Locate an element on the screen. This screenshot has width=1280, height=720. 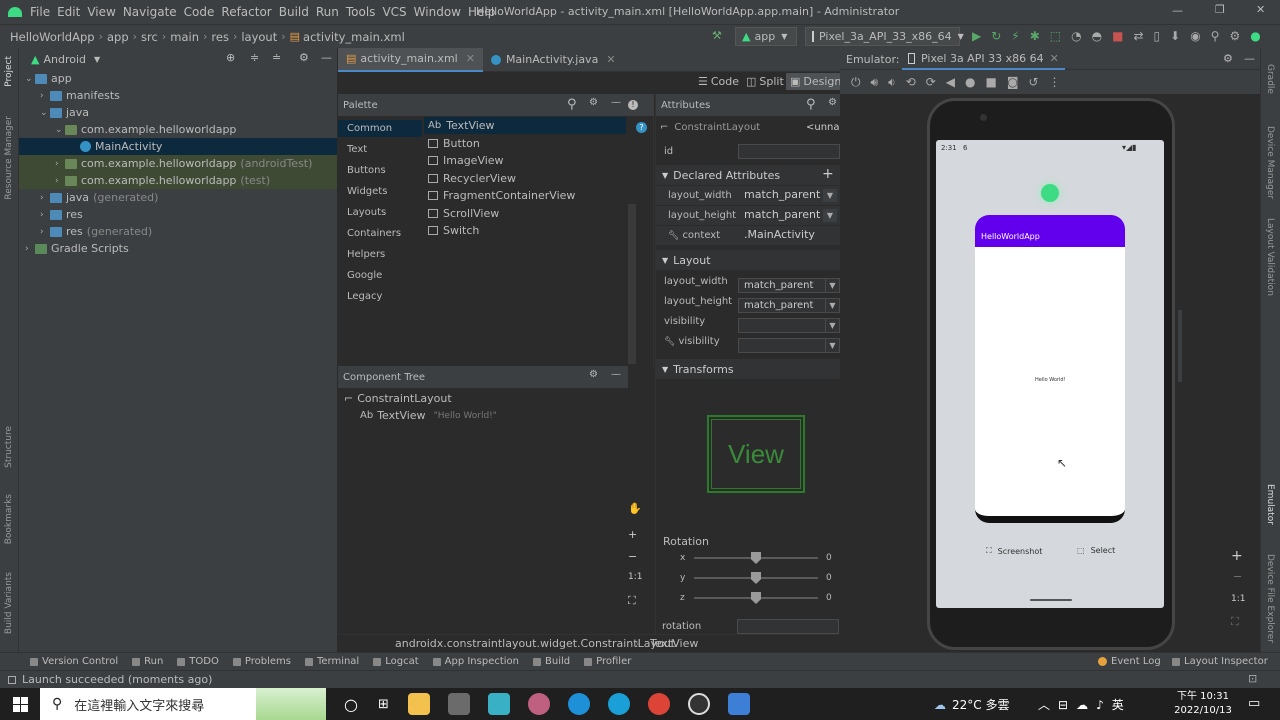
sdk-manager-icon: ⬇ is located at coordinates (1175, 36).